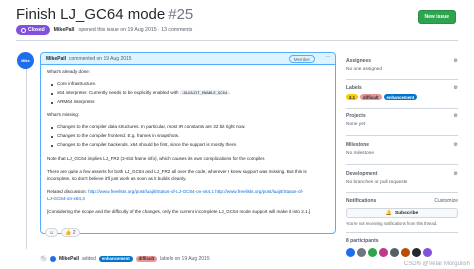  Describe the element at coordinates (43, 258) in the screenshot. I see `tag-icon: 🏷` at that location.